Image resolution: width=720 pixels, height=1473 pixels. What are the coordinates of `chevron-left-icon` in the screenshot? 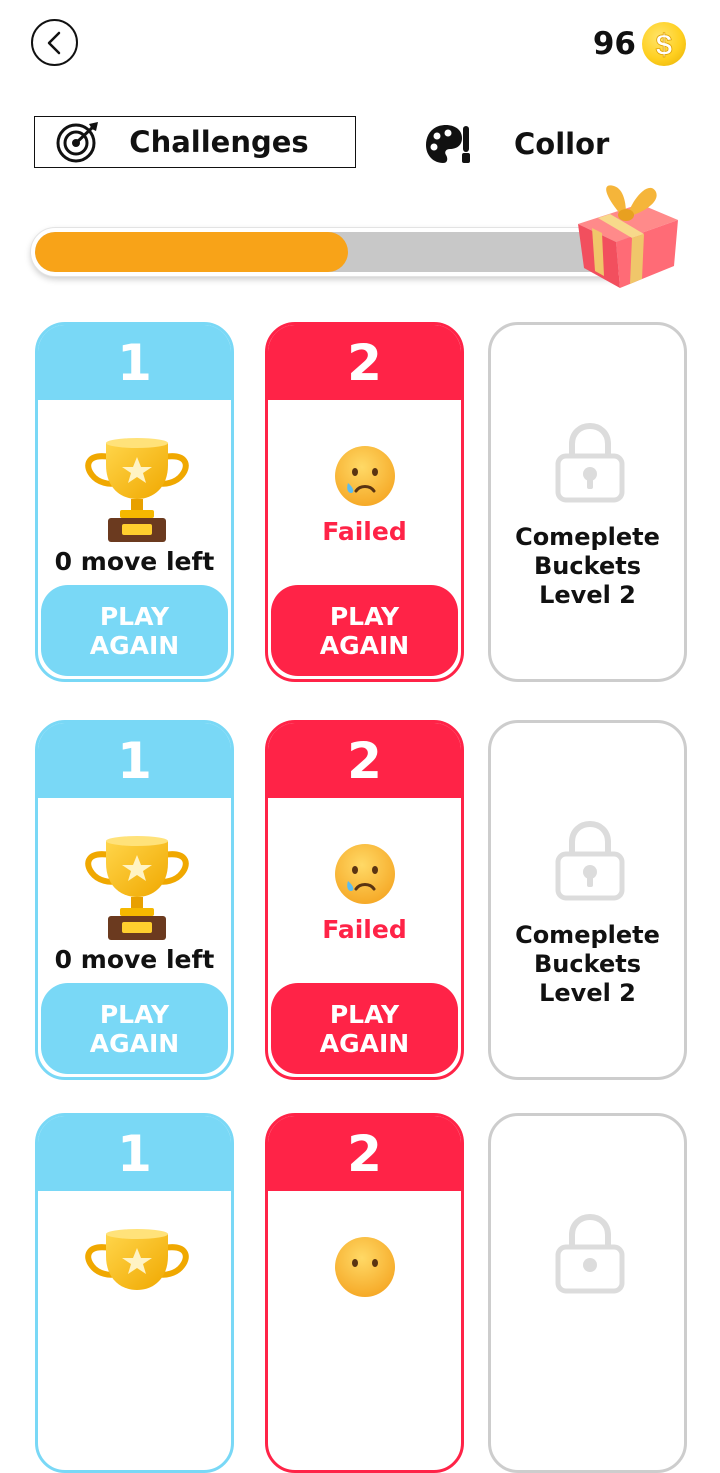 It's located at (53, 42).